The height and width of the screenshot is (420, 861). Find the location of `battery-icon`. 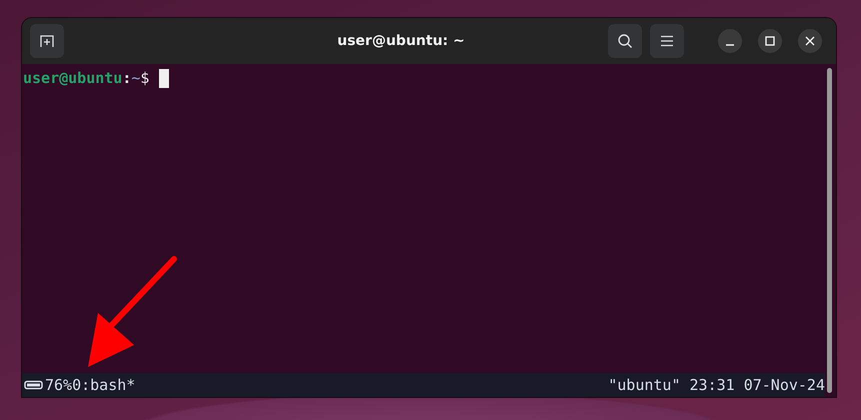

battery-icon is located at coordinates (34, 385).